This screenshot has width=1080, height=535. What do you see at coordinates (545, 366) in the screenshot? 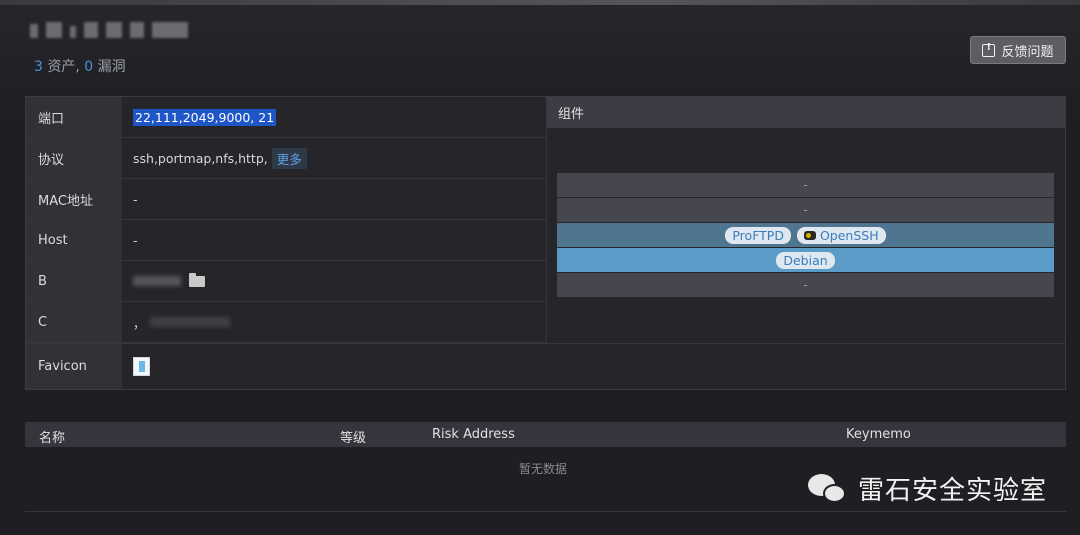
I see `row-favicon: Favicon` at bounding box center [545, 366].